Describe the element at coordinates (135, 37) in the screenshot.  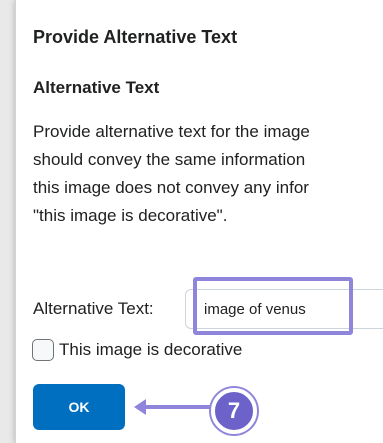
I see `dialog-title: Provide Alternative Text` at that location.